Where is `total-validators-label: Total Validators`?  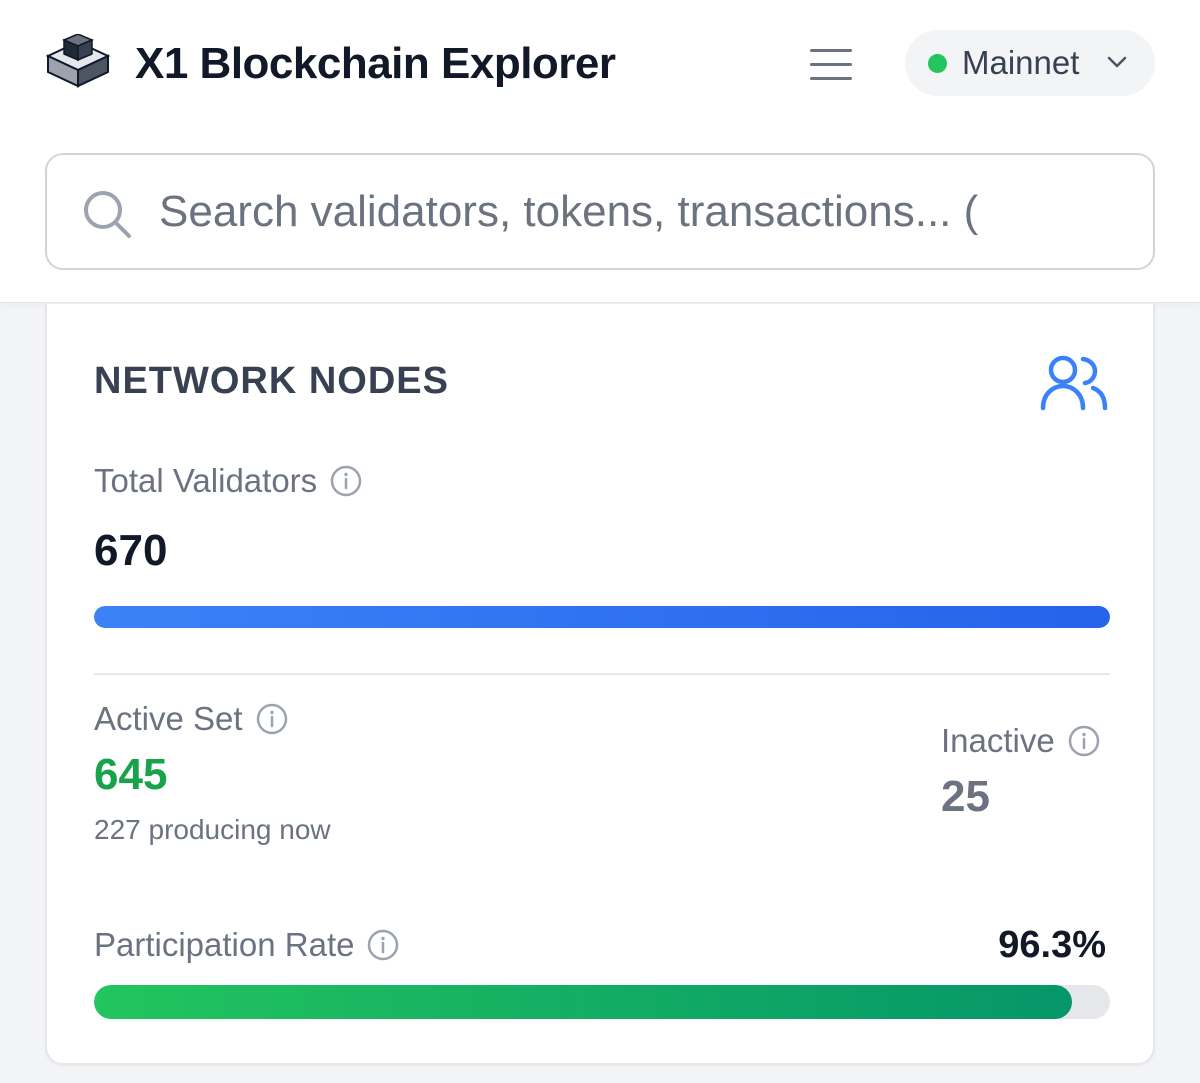 total-validators-label: Total Validators is located at coordinates (228, 481).